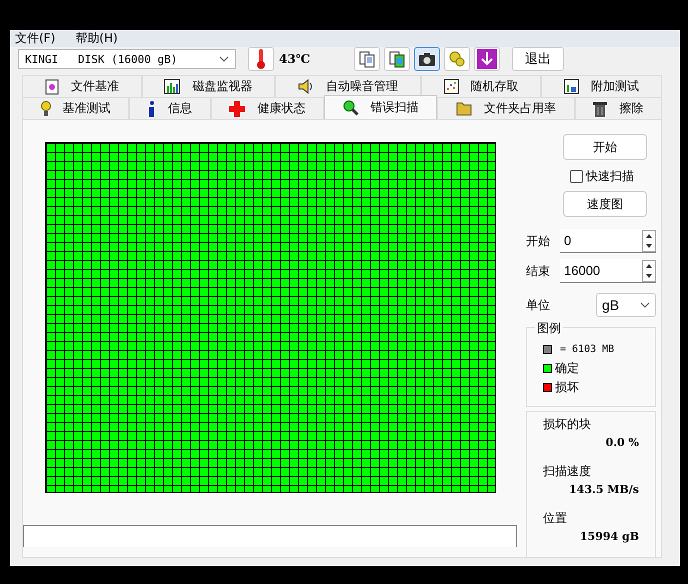 Image resolution: width=688 pixels, height=584 pixels. What do you see at coordinates (506, 108) in the screenshot?
I see `tab: 文件夹占用率` at bounding box center [506, 108].